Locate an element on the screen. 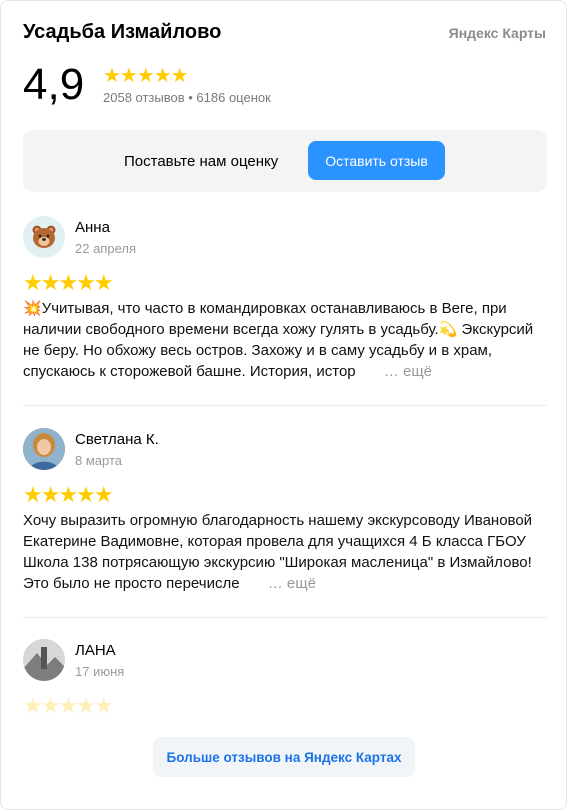  review-header: Светлана К. 8 марта is located at coordinates (285, 450).